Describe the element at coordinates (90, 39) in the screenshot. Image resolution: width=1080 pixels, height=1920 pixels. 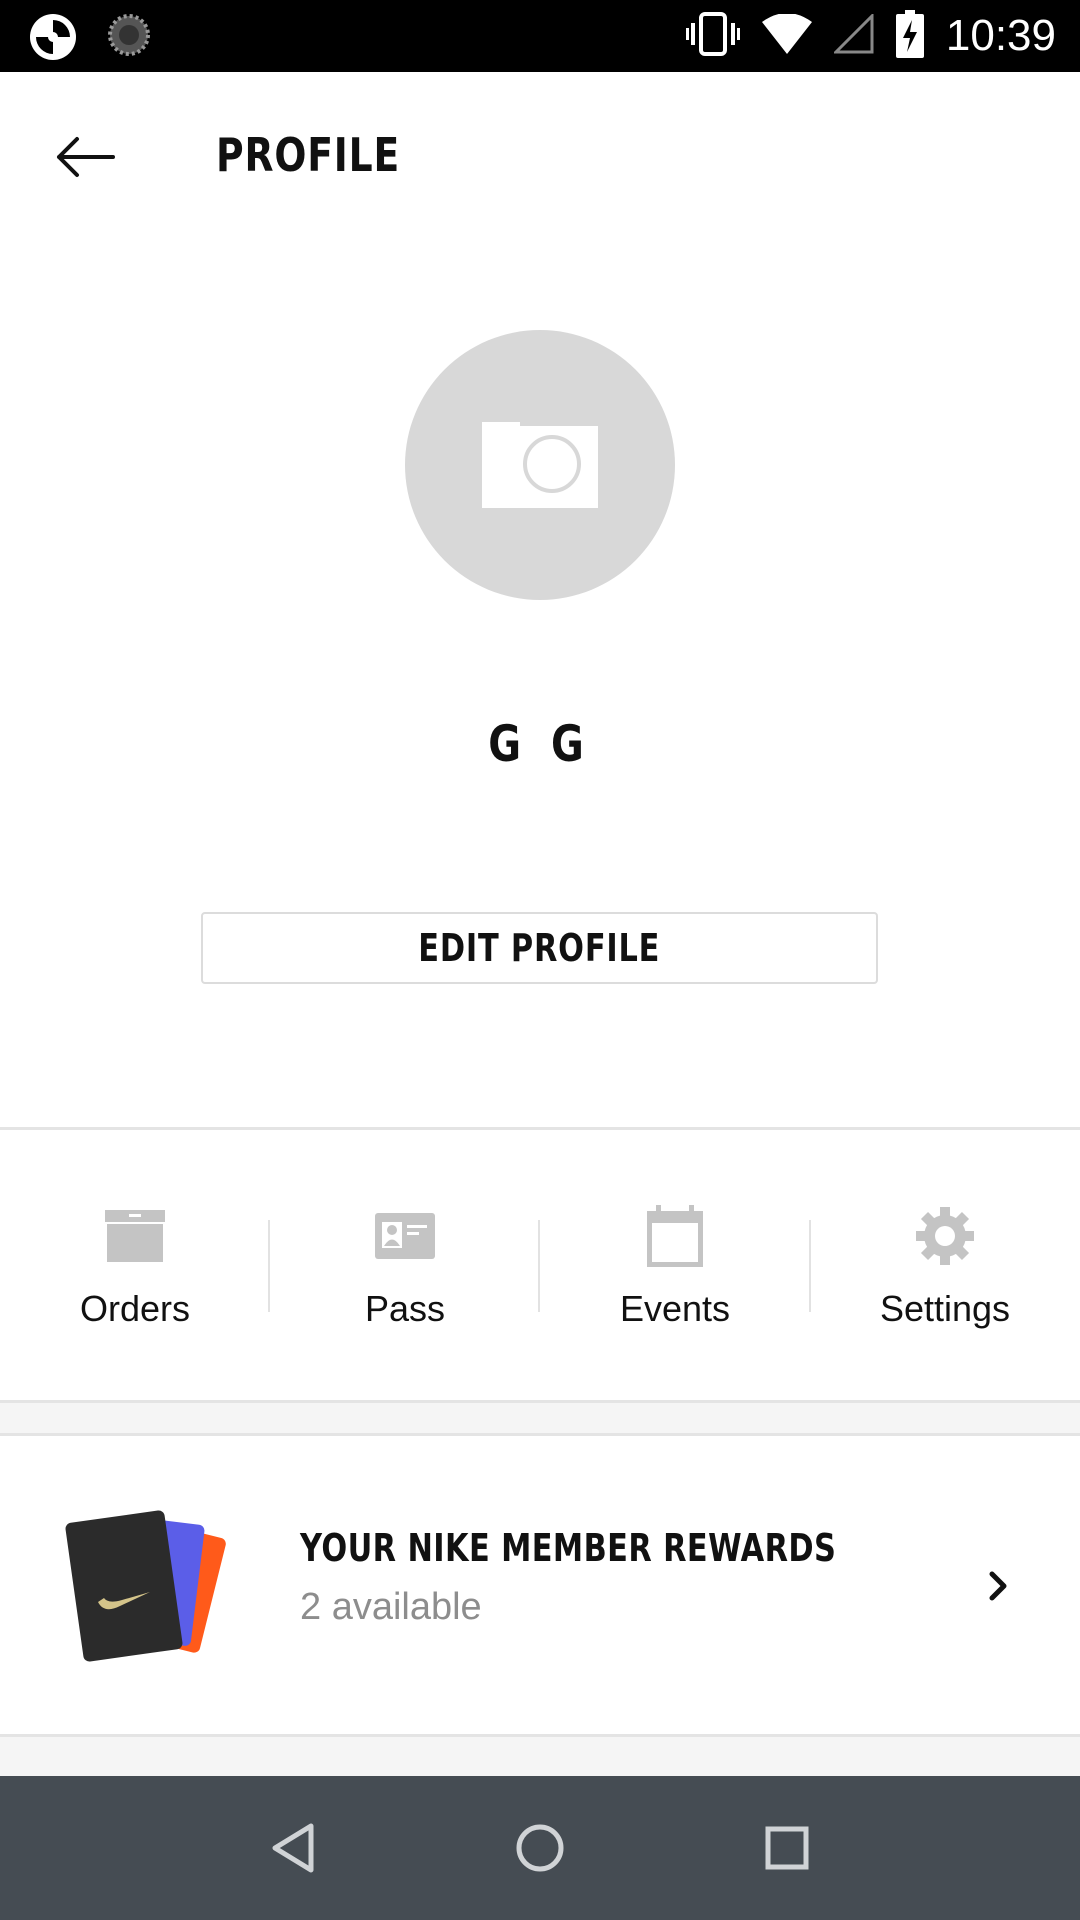
I see `status-bar-left` at that location.